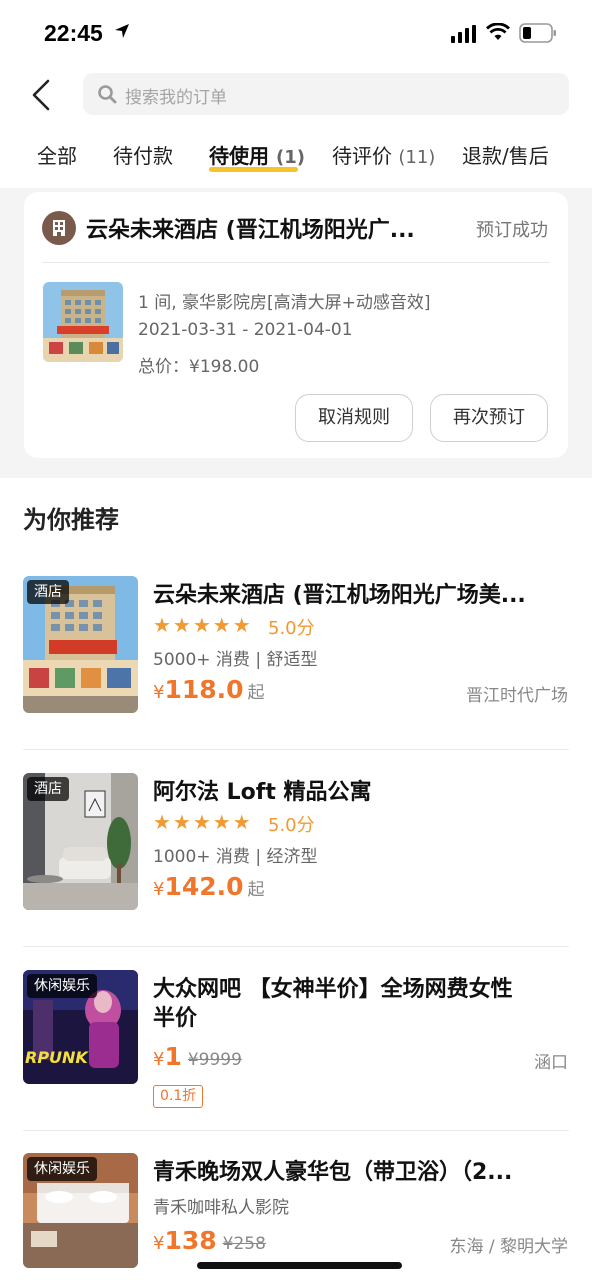 The image size is (592, 1280). Describe the element at coordinates (284, 303) in the screenshot. I see `order-room-info: 1 间, 豪华影院房[高清大屏+动感音效]` at that location.